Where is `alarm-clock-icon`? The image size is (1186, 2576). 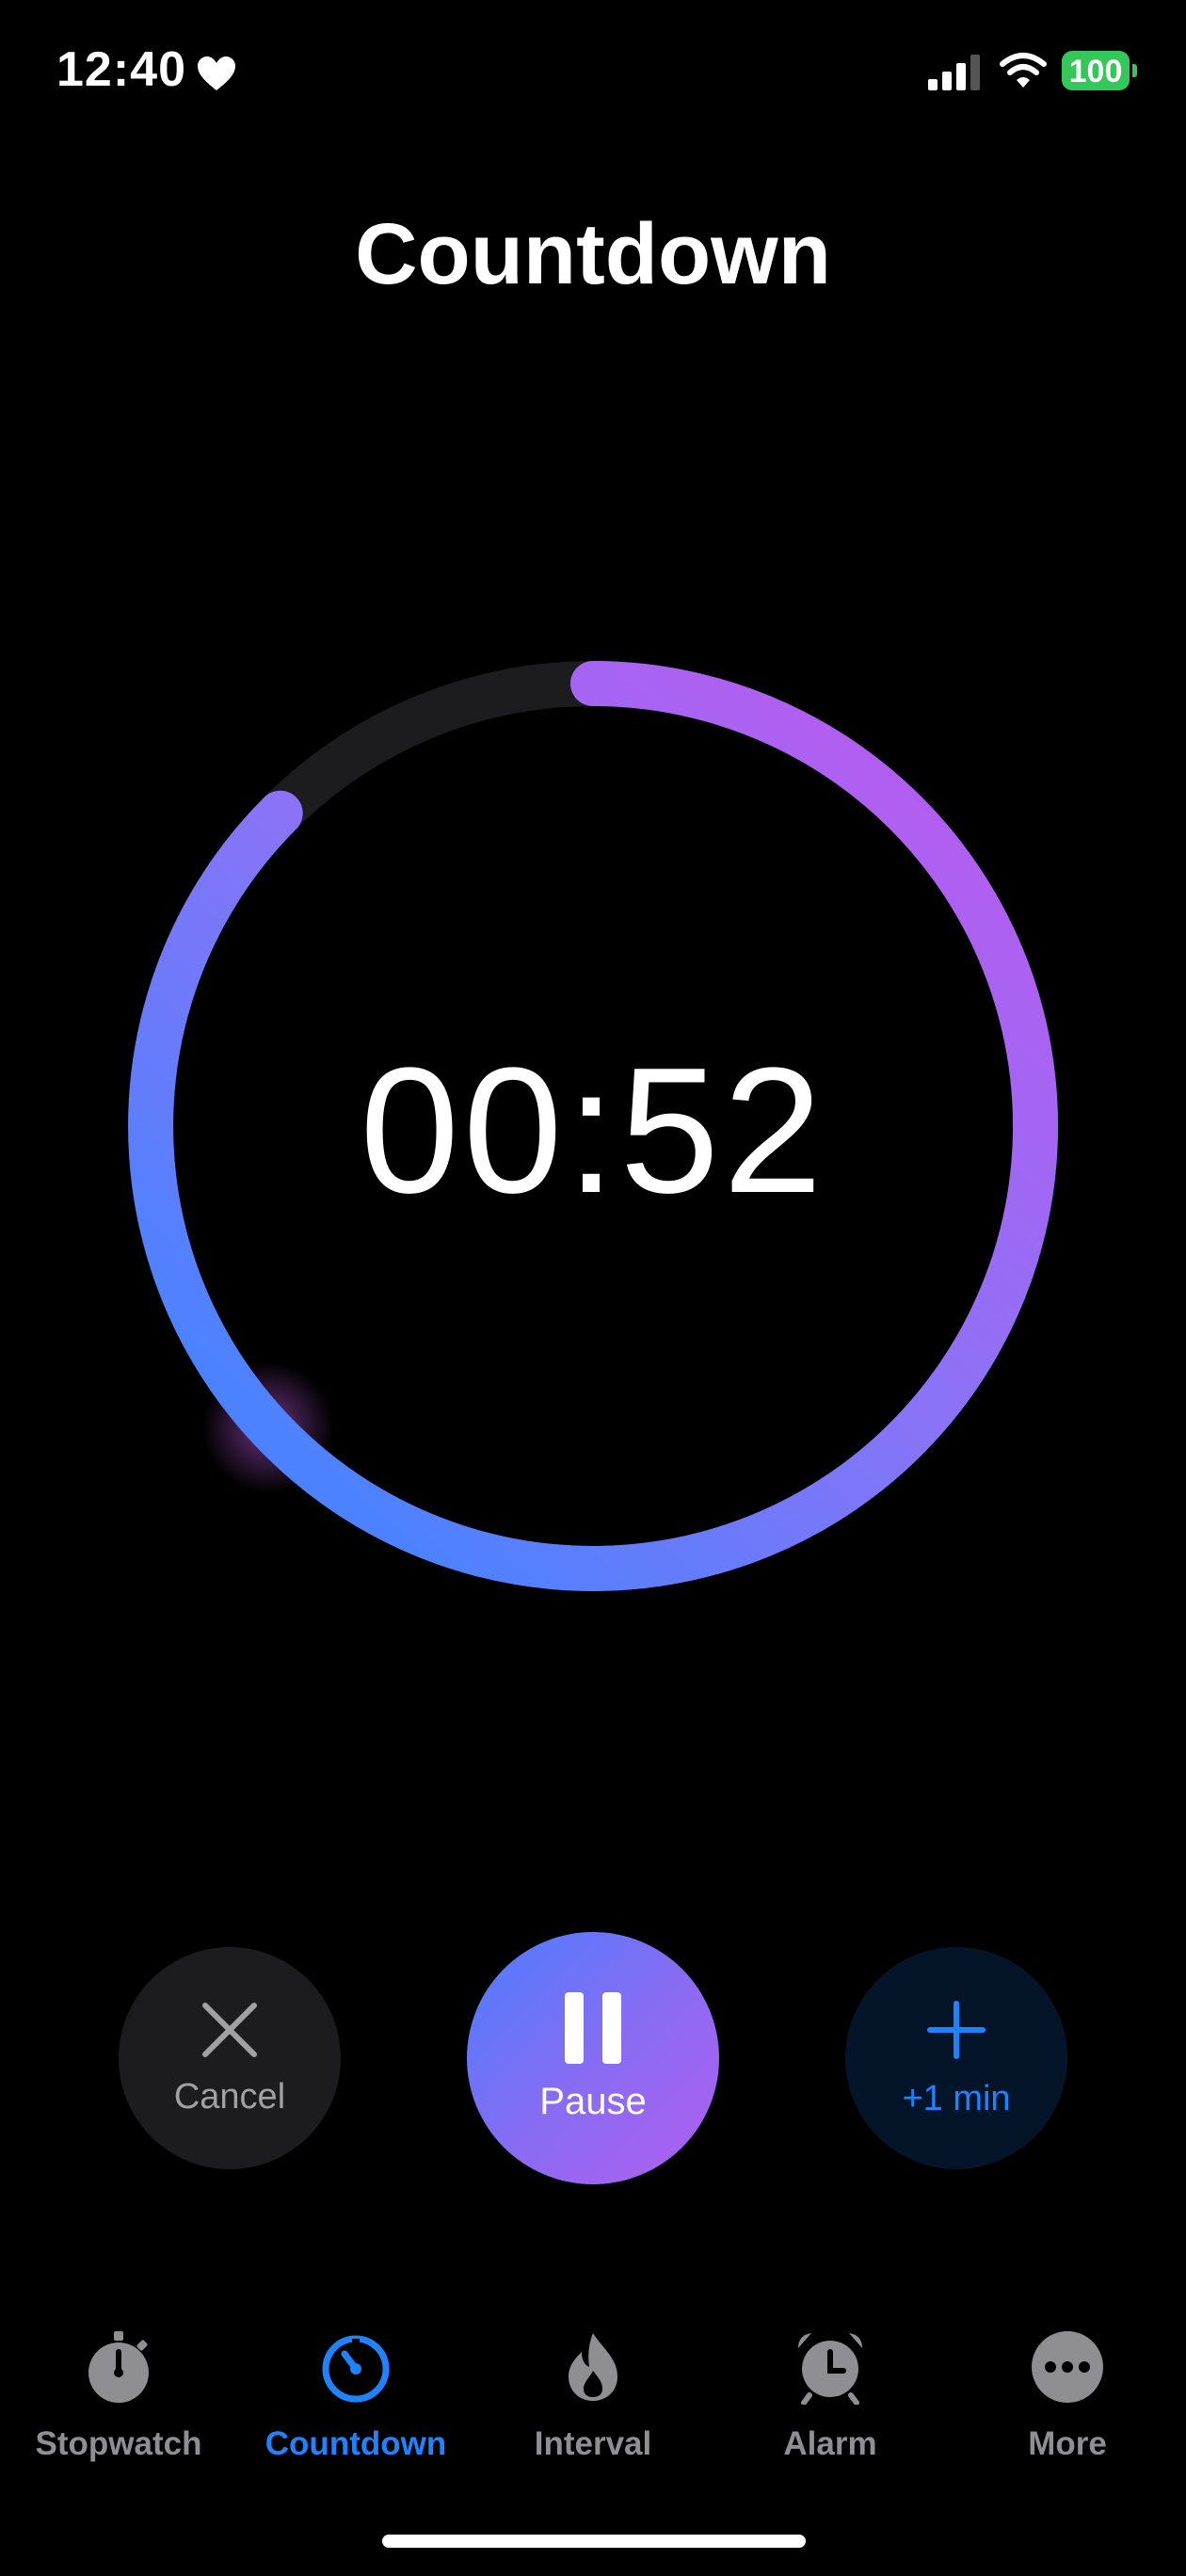
alarm-clock-icon is located at coordinates (830, 2369).